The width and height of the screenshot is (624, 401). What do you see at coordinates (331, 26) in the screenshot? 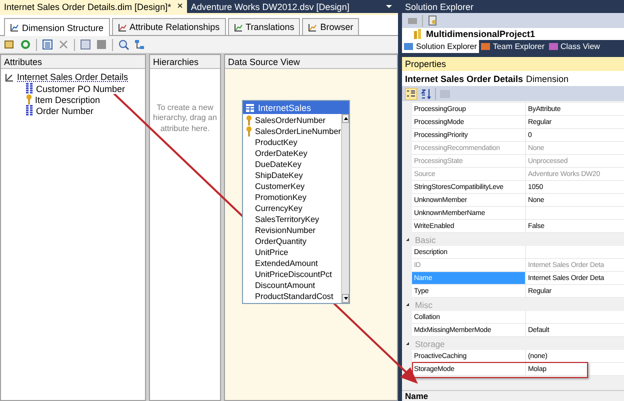
I see `designer-tab: Browser` at bounding box center [331, 26].